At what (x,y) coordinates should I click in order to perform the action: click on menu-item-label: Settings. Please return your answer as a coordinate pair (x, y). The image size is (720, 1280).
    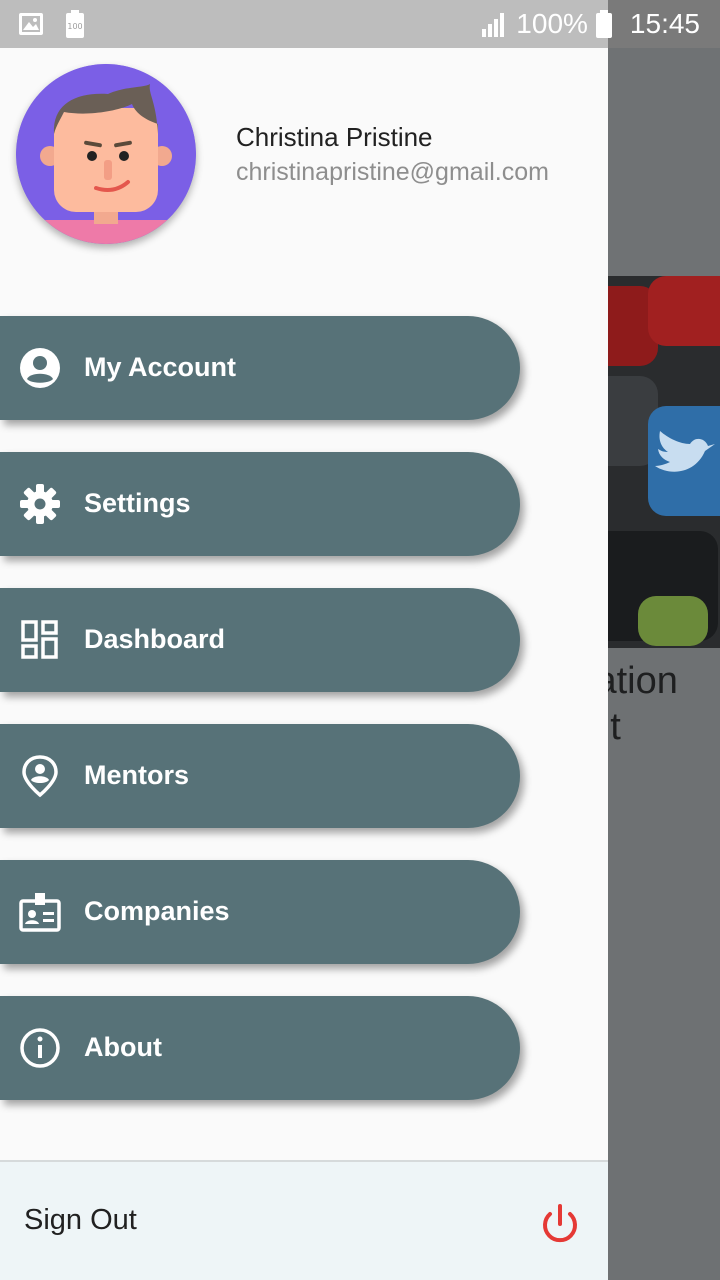
    Looking at the image, I should click on (137, 503).